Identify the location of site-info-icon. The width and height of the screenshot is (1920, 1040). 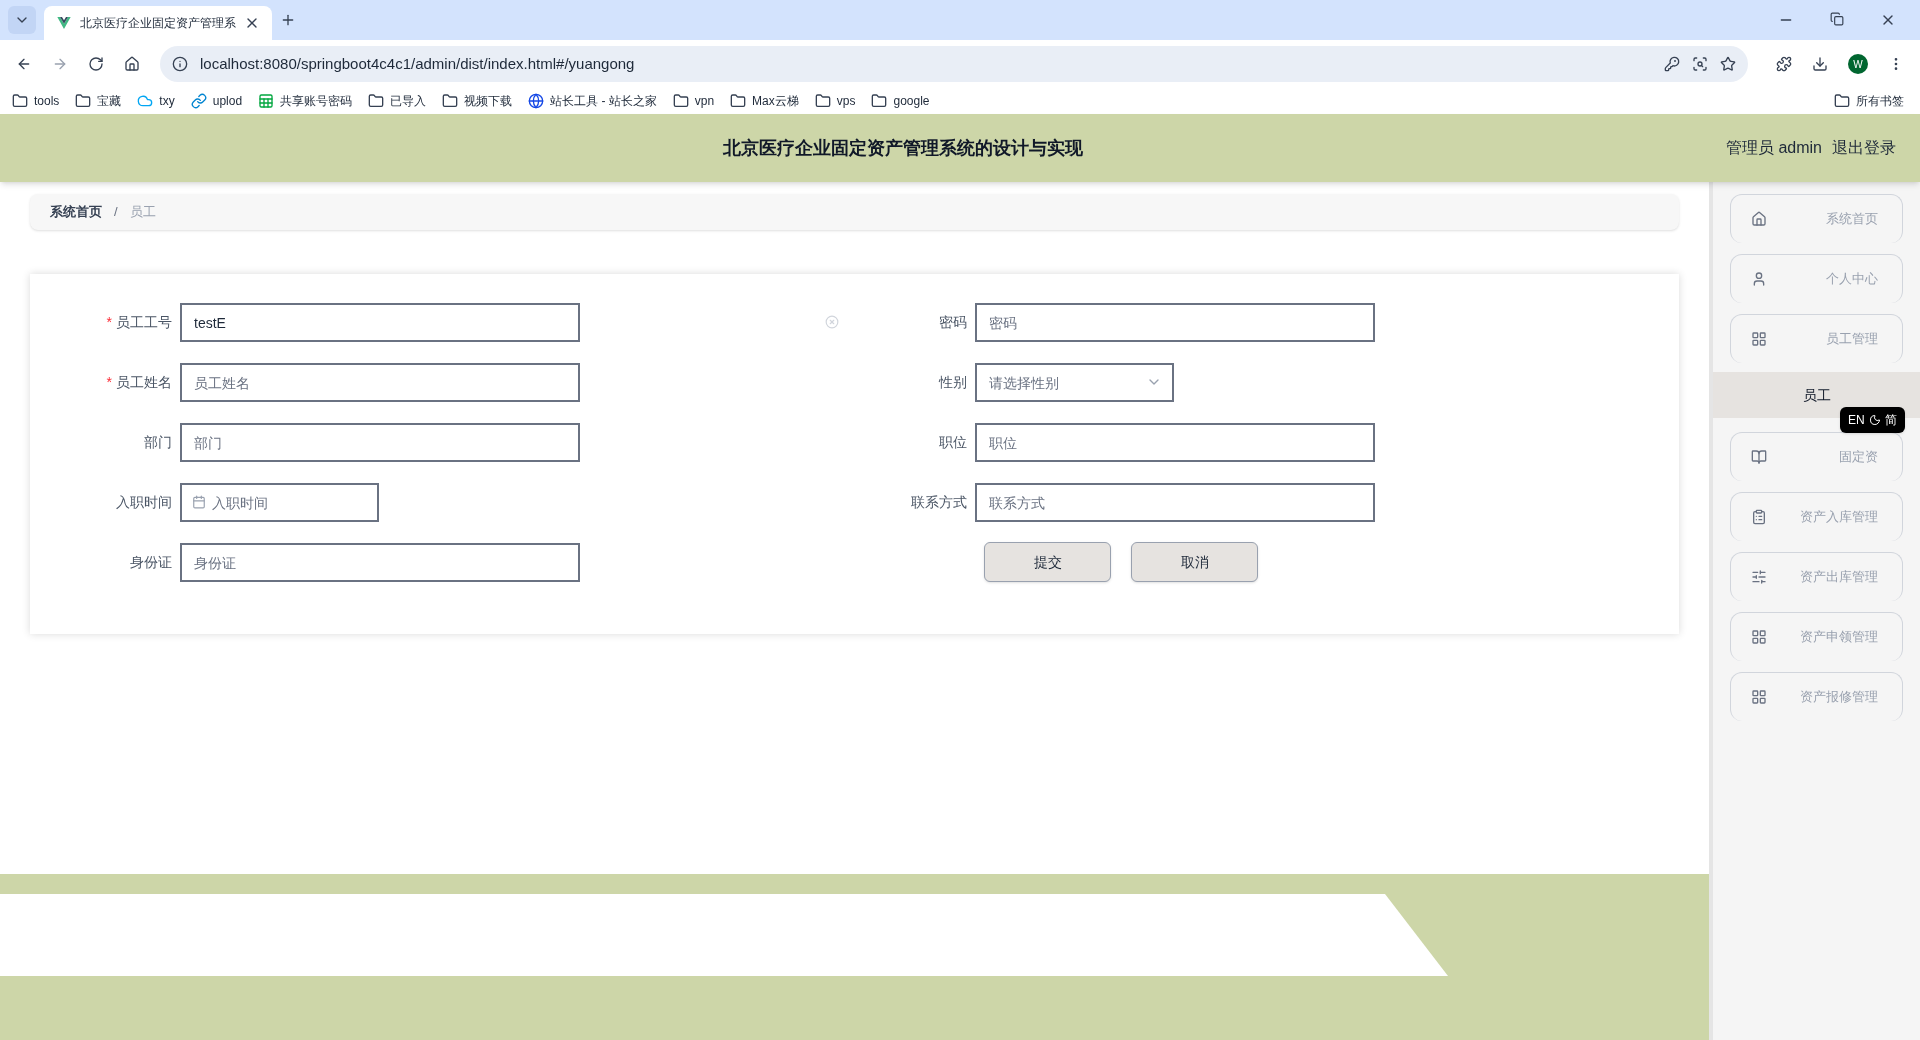
(180, 64).